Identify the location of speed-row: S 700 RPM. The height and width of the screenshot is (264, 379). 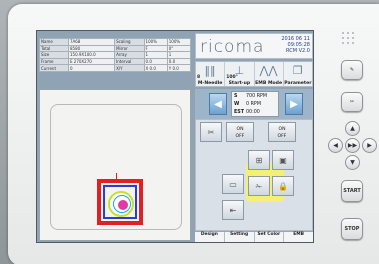
(251, 96).